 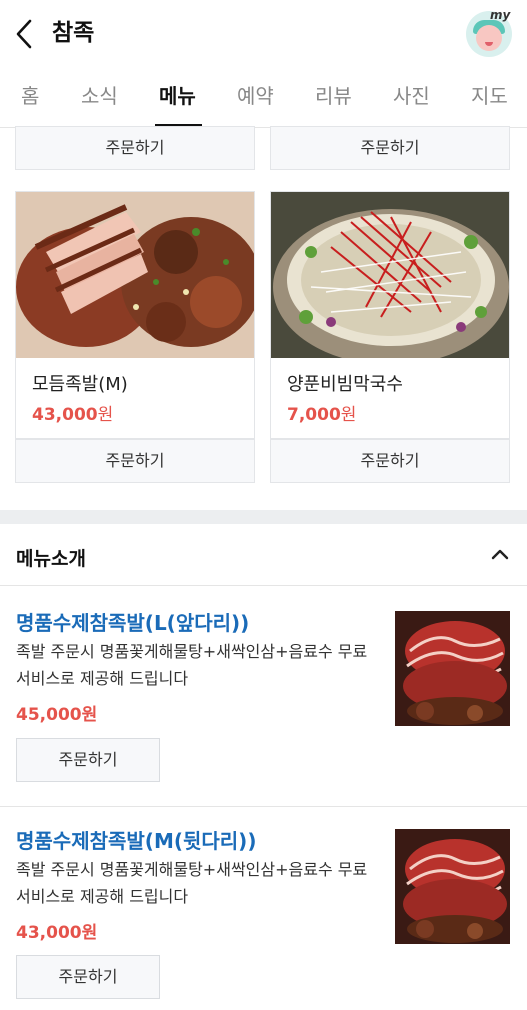 What do you see at coordinates (322, 415) in the screenshot?
I see `menu-price: 7,000원` at bounding box center [322, 415].